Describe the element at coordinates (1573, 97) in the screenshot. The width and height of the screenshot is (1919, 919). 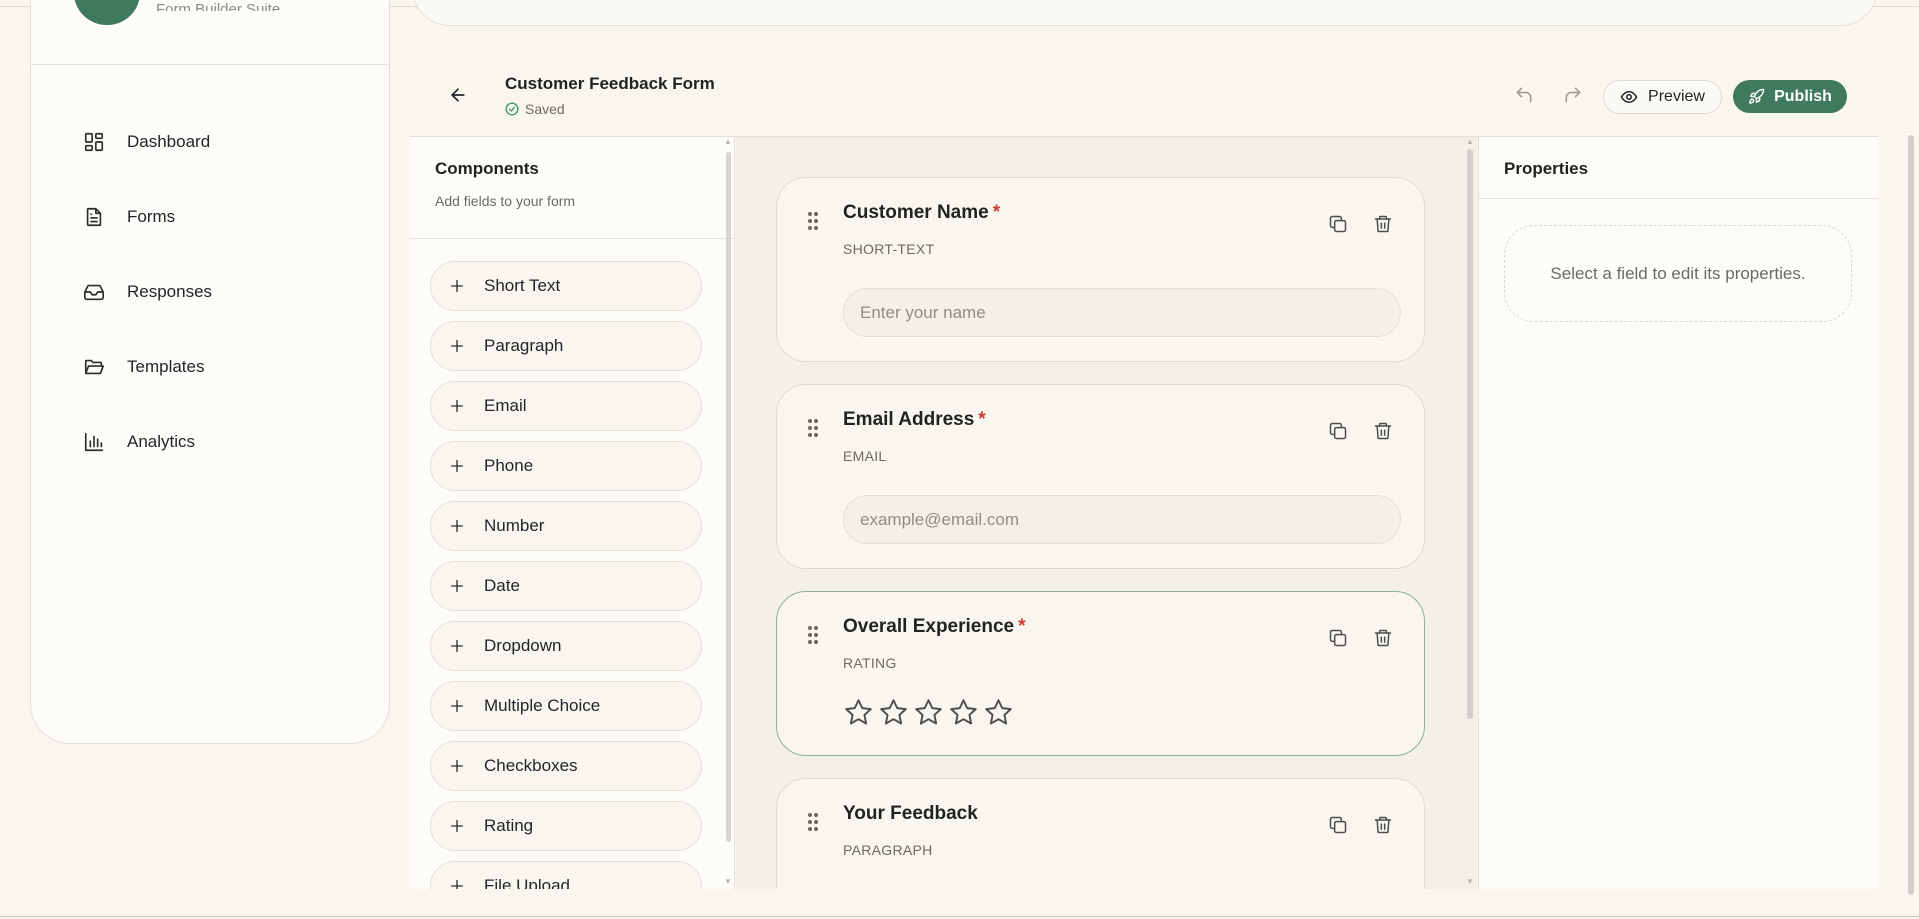
I see `redo-button` at that location.